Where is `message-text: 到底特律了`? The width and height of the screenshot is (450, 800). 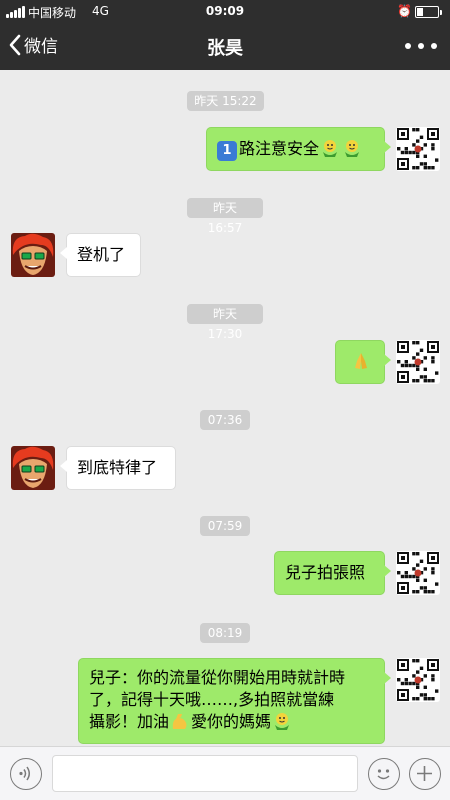
message-text: 到底特律了 is located at coordinates (117, 467).